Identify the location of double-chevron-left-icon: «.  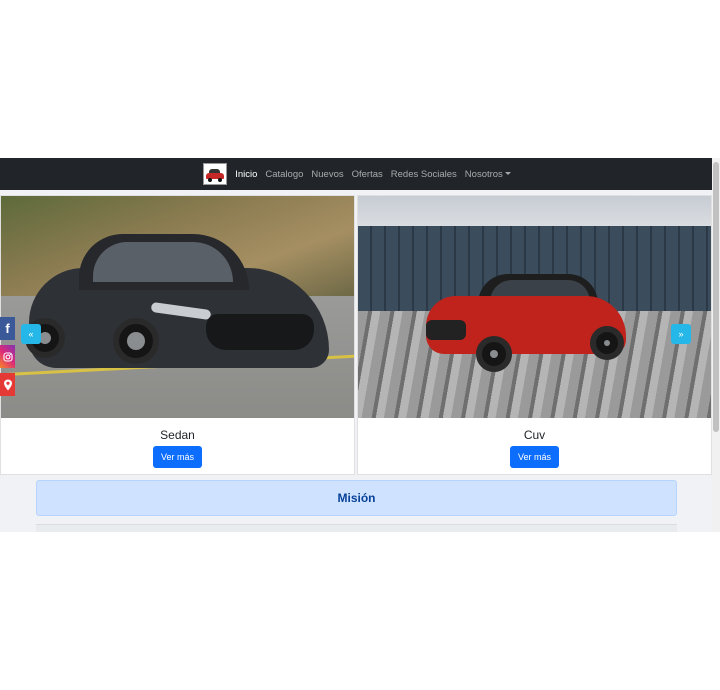
(31, 334).